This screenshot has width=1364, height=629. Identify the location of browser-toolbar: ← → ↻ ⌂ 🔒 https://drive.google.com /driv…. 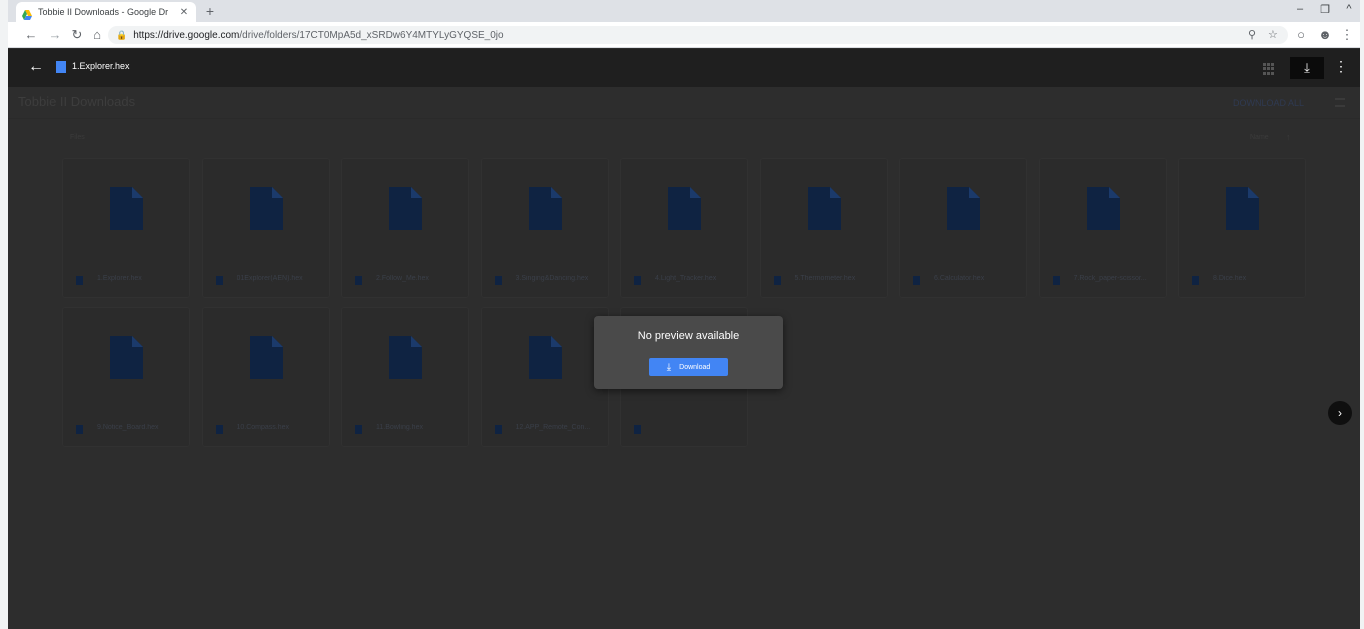
(684, 35).